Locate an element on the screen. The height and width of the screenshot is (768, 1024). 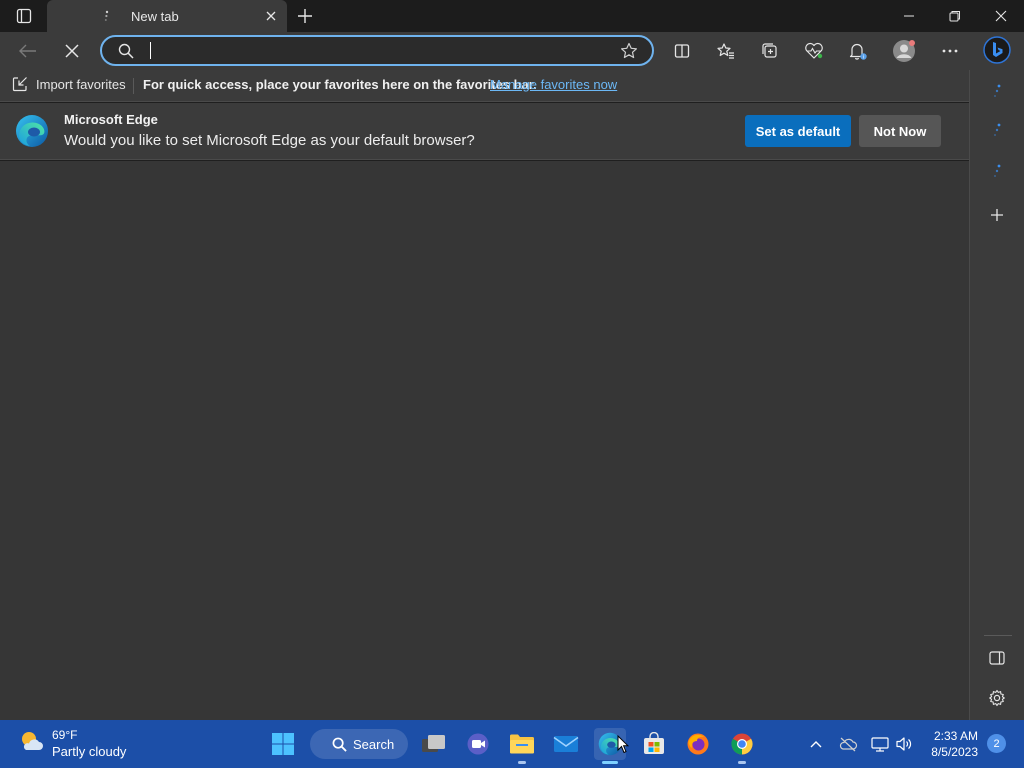
settings-more-button is located at coordinates (950, 51).